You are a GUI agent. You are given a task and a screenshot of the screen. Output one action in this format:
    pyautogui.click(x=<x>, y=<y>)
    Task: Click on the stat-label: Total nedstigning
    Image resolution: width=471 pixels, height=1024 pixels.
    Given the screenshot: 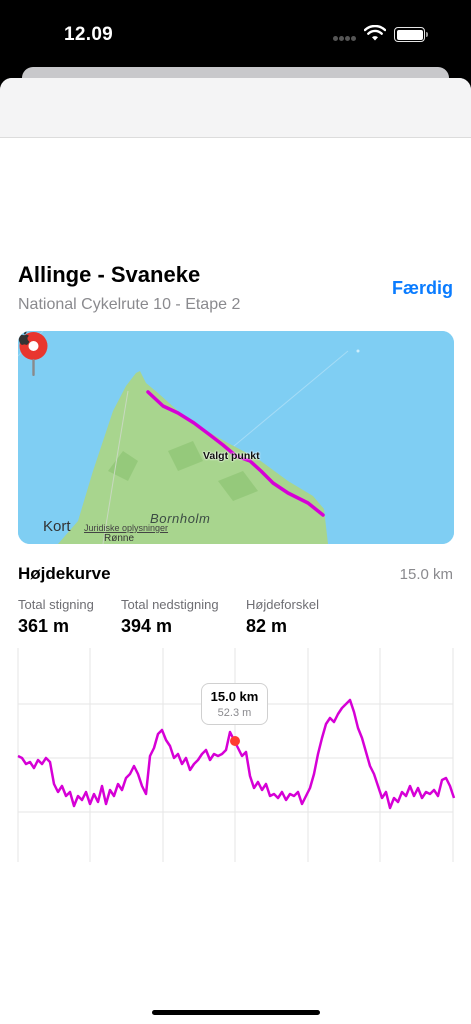 What is the action you would take?
    pyautogui.click(x=170, y=604)
    